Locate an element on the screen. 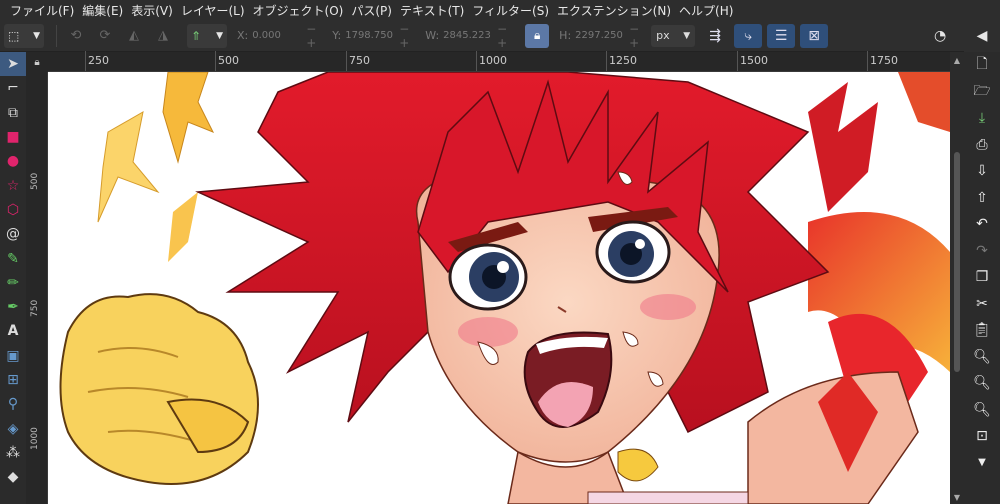  ellipse-tool: ● is located at coordinates (13, 161).